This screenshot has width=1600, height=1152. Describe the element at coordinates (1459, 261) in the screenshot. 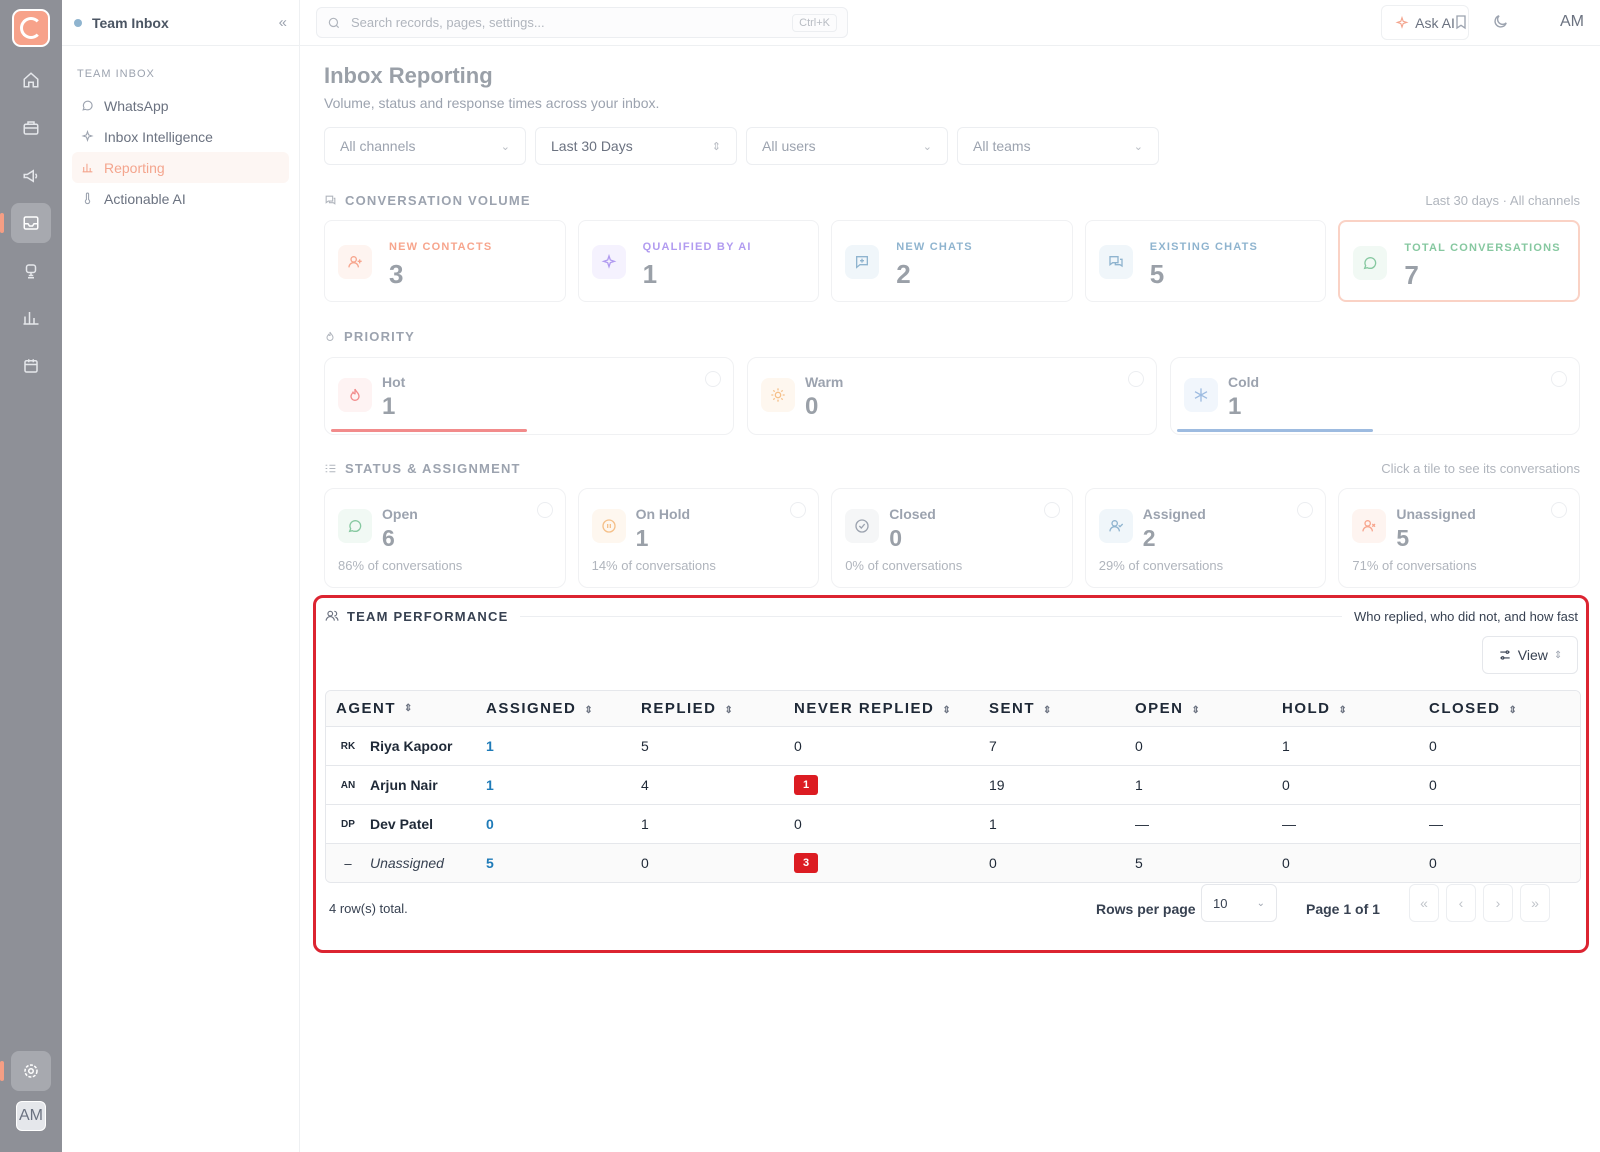

I see `total-conversations-card: TOTAL CONVERSATIONS 7` at that location.